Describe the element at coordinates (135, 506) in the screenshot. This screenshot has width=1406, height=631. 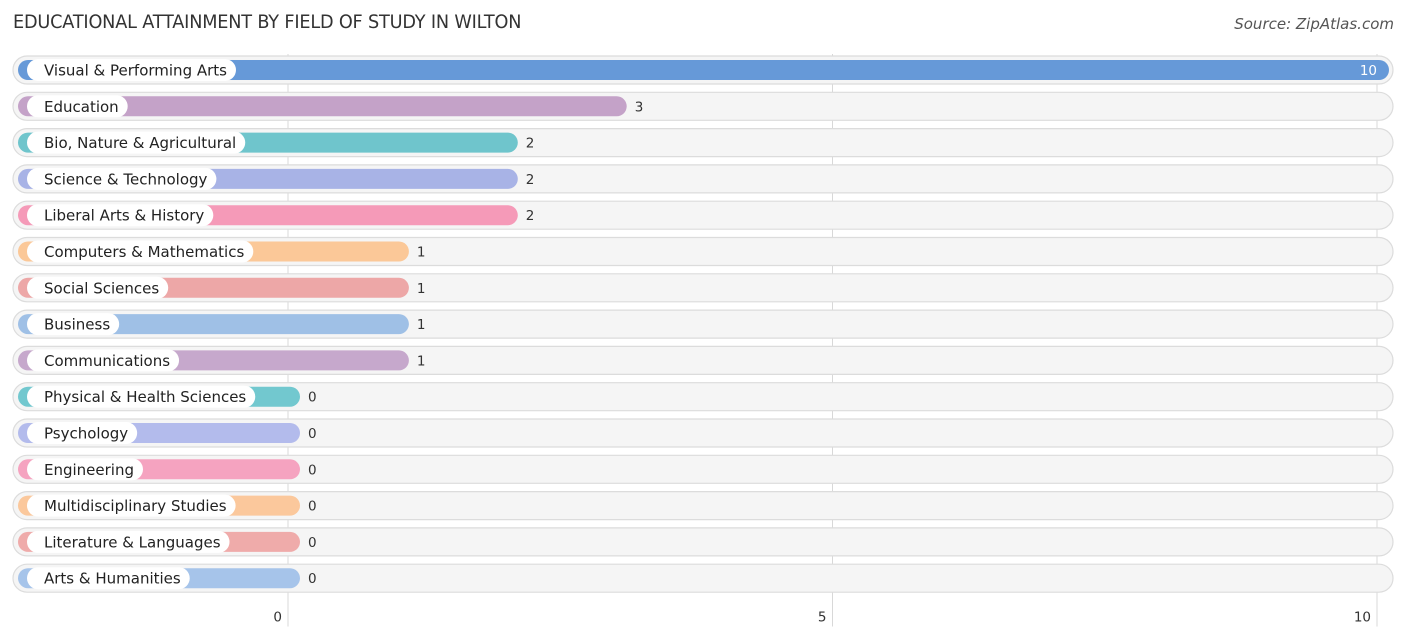
I see `category-label: Multidisciplinary Studies` at that location.